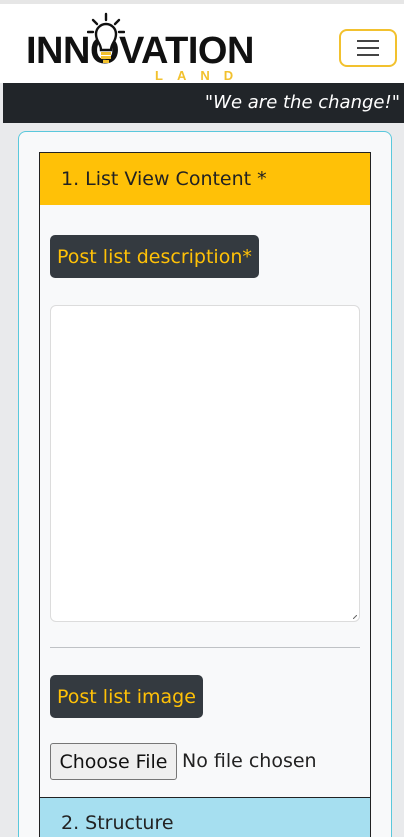 The height and width of the screenshot is (837, 404). I want to click on tagline-bar: "We are the change!", so click(203, 103).